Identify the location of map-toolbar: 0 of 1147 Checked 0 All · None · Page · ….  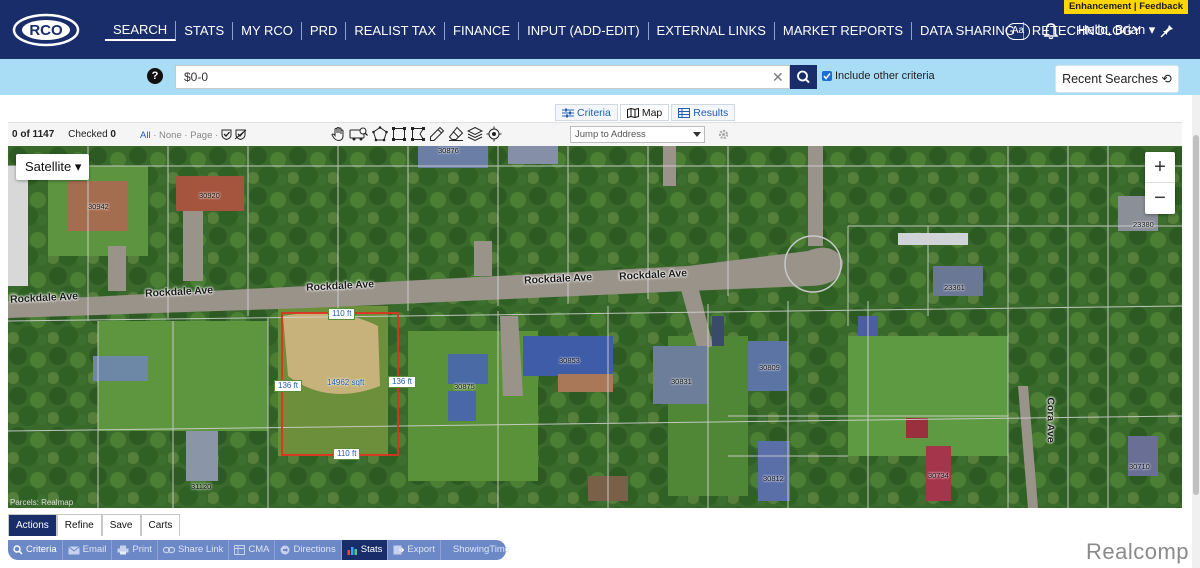
(595, 134).